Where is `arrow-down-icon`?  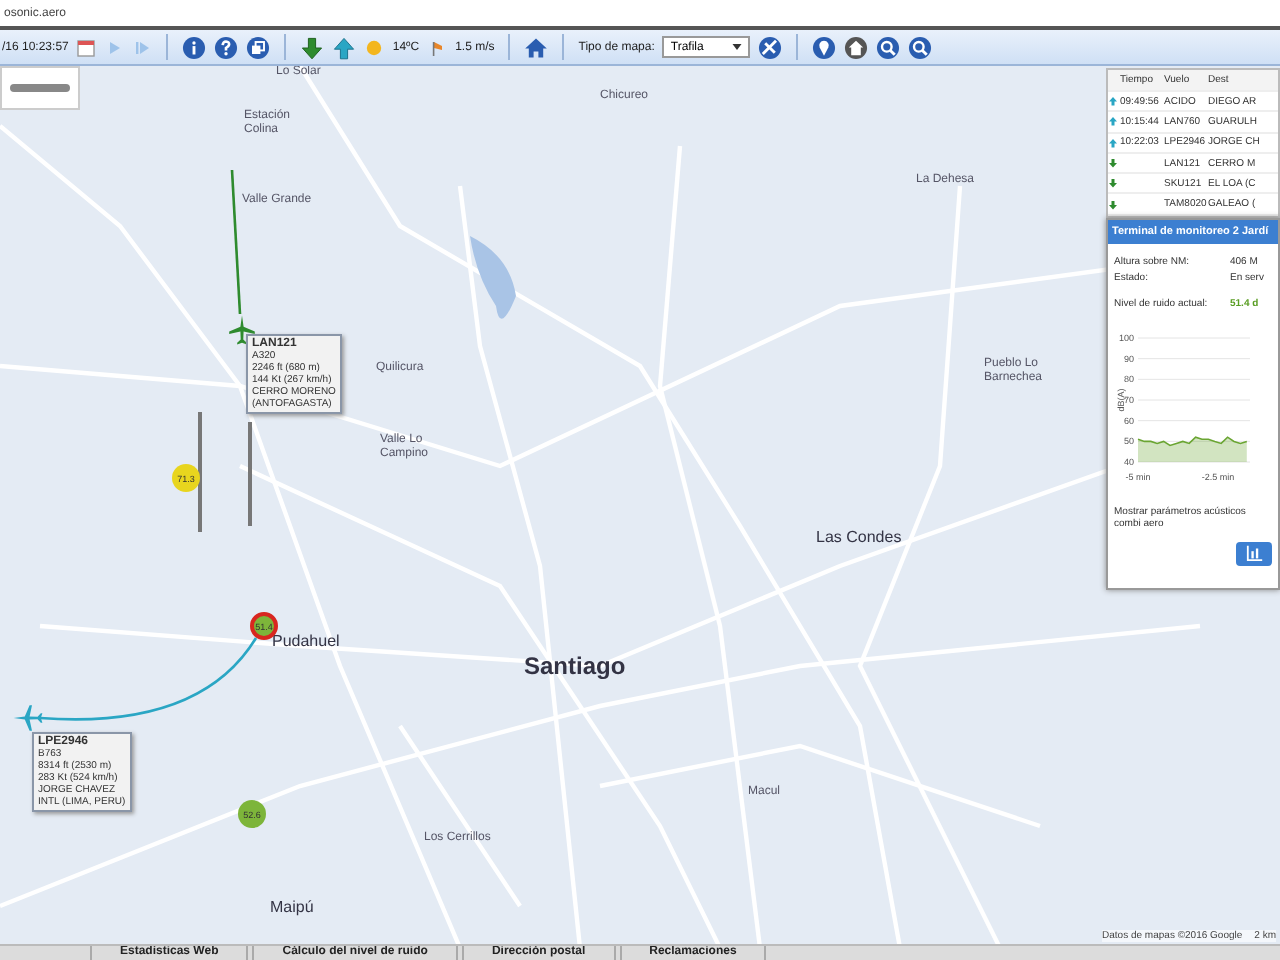 arrow-down-icon is located at coordinates (312, 47).